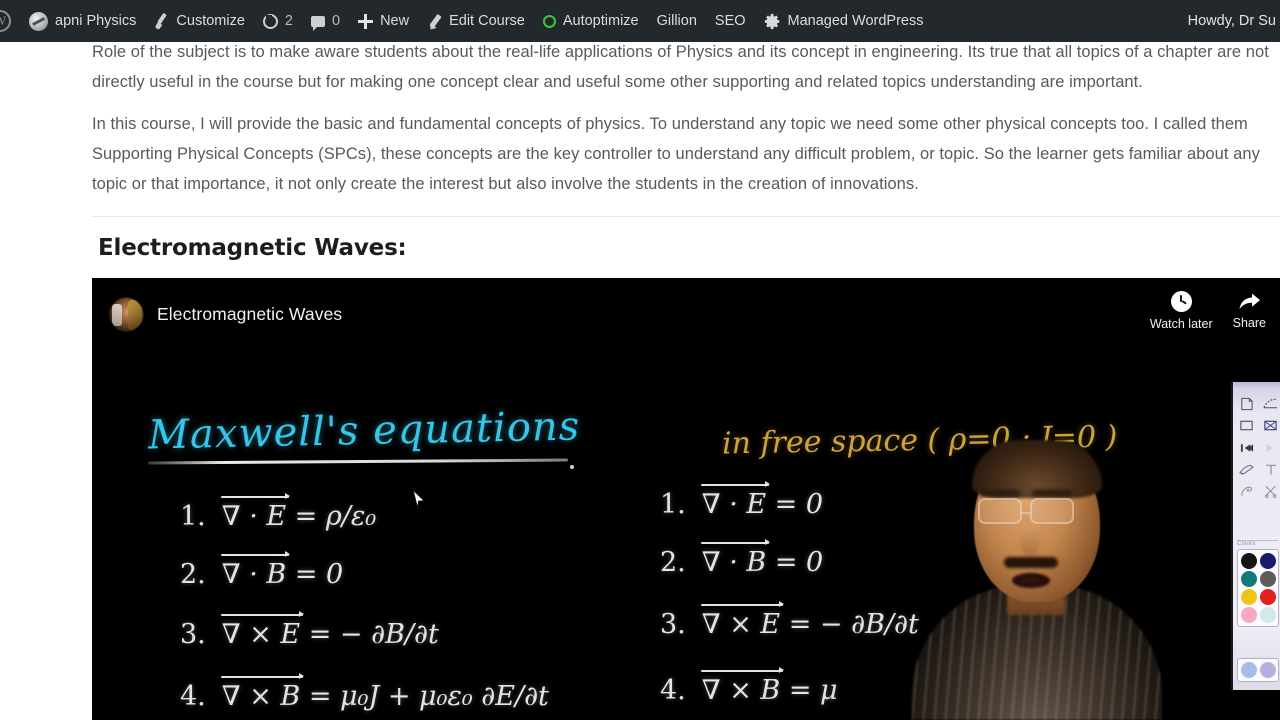 This screenshot has width=1280, height=720. Describe the element at coordinates (38, 21) in the screenshot. I see `site-icon` at that location.